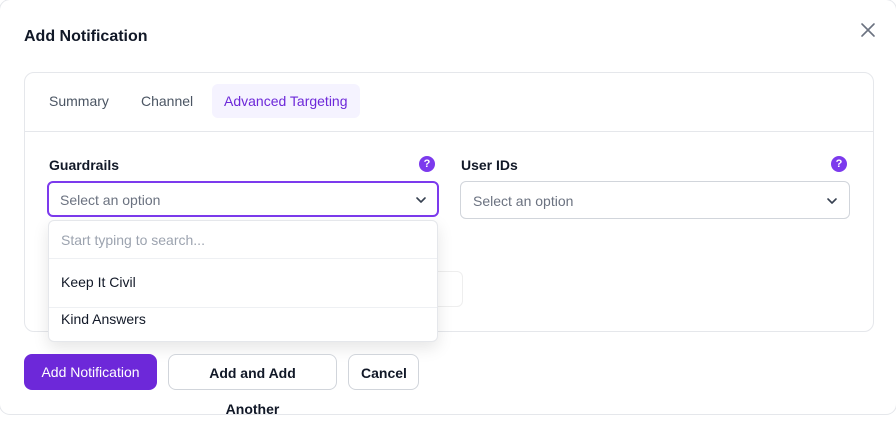 This screenshot has height=427, width=896. I want to click on user-ids-label: User IDs, so click(489, 165).